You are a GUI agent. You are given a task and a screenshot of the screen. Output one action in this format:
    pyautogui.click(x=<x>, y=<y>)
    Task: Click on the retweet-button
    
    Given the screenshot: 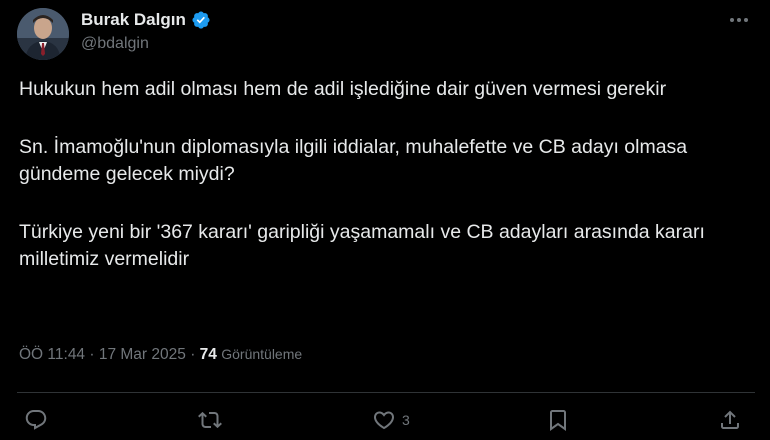 What is the action you would take?
    pyautogui.click(x=210, y=420)
    